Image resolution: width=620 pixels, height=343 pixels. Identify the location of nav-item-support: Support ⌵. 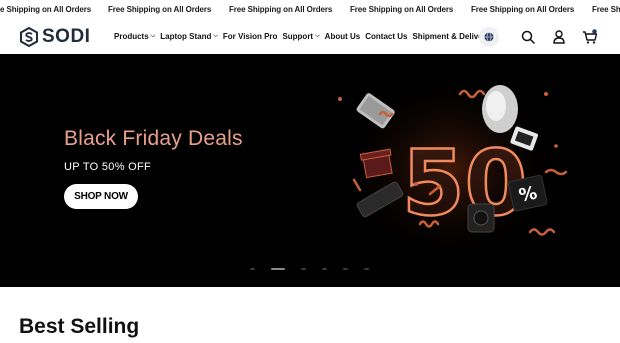
(300, 36).